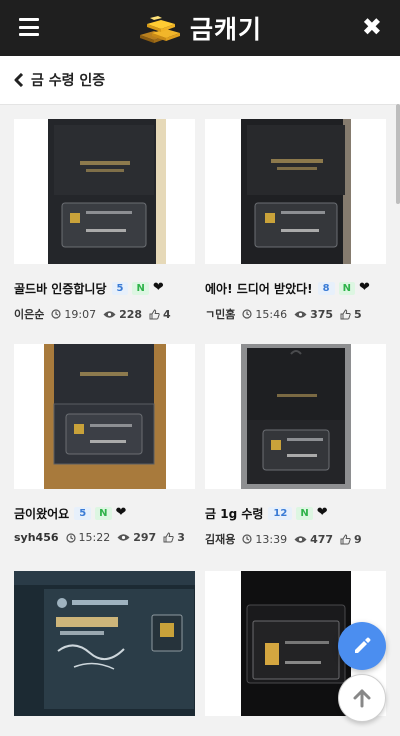 The image size is (400, 736). Describe the element at coordinates (181, 537) in the screenshot. I see `like-count: 3` at that location.